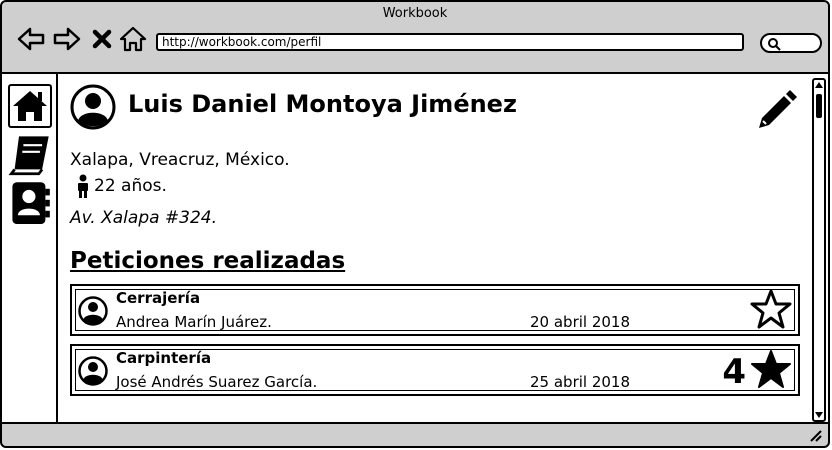  Describe the element at coordinates (158, 298) in the screenshot. I see `request-service: Cerrajería` at that location.